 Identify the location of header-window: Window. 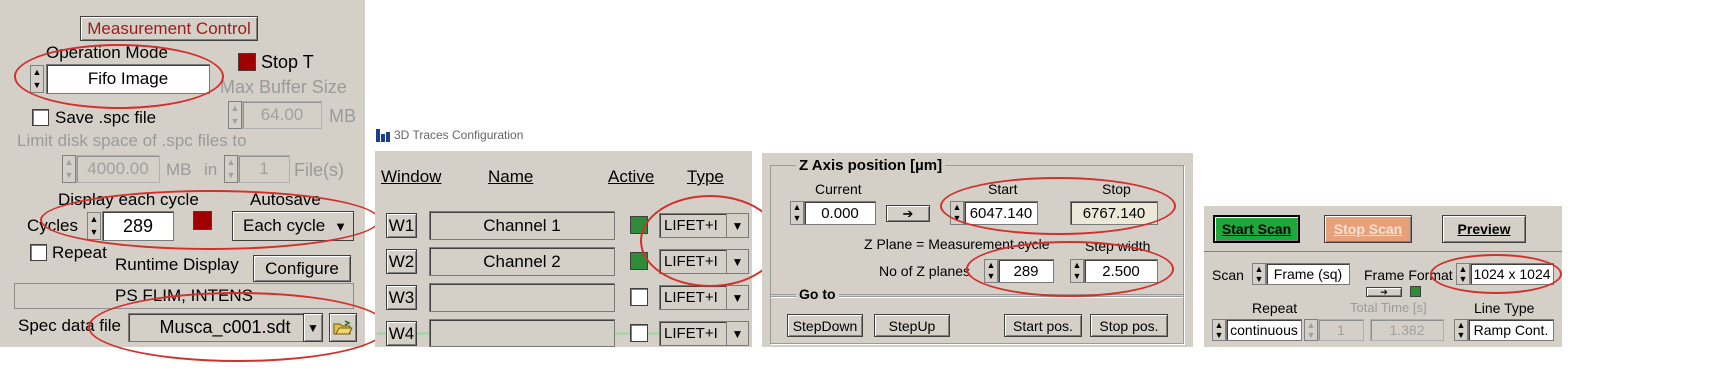
(411, 176).